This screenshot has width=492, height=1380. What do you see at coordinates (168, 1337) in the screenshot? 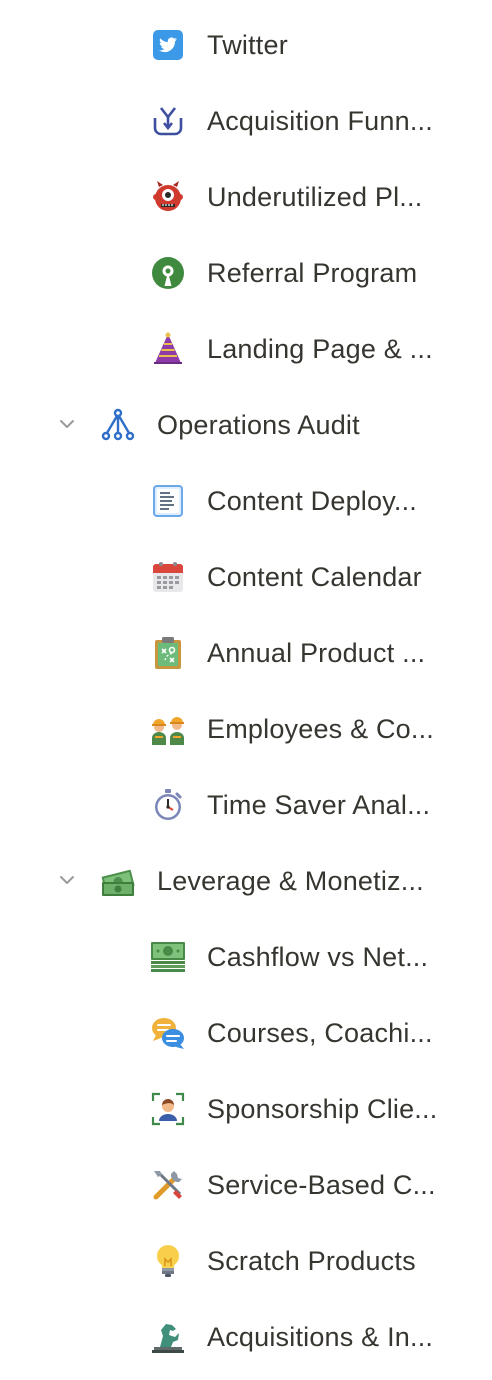
I see `horse-statue-icon` at bounding box center [168, 1337].